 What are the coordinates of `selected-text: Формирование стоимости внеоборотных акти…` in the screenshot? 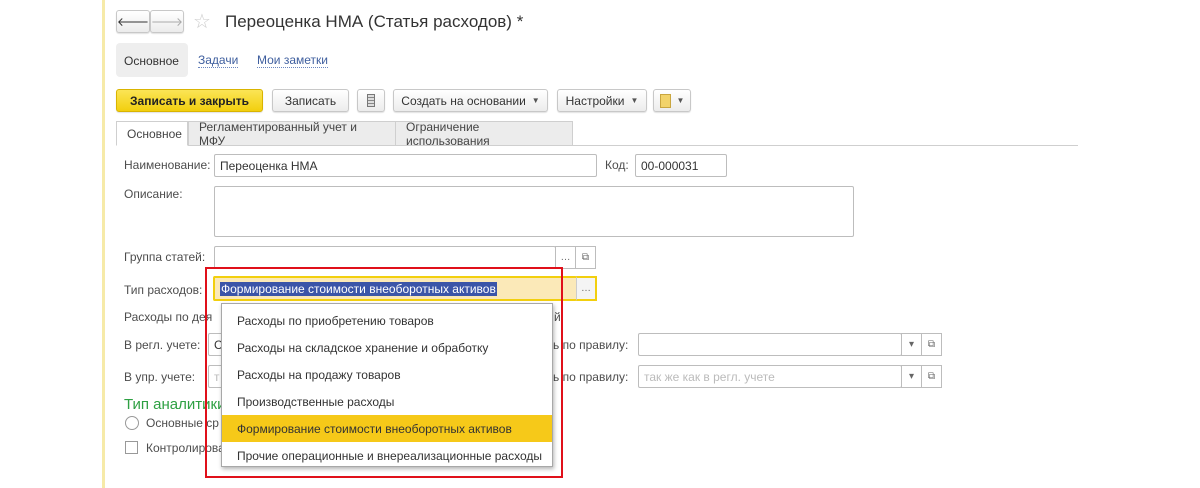 It's located at (358, 288).